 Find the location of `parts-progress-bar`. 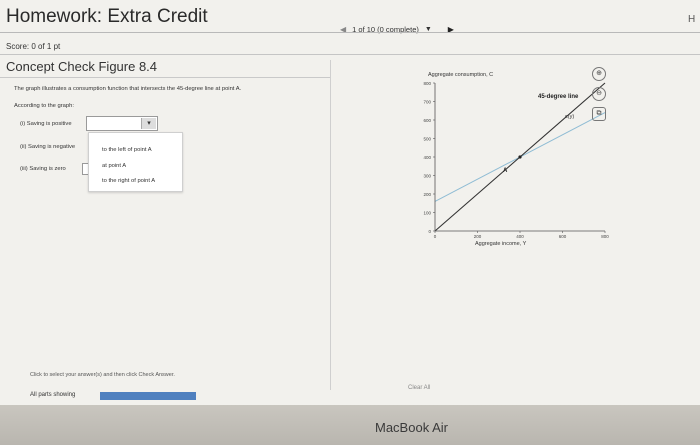

parts-progress-bar is located at coordinates (148, 396).